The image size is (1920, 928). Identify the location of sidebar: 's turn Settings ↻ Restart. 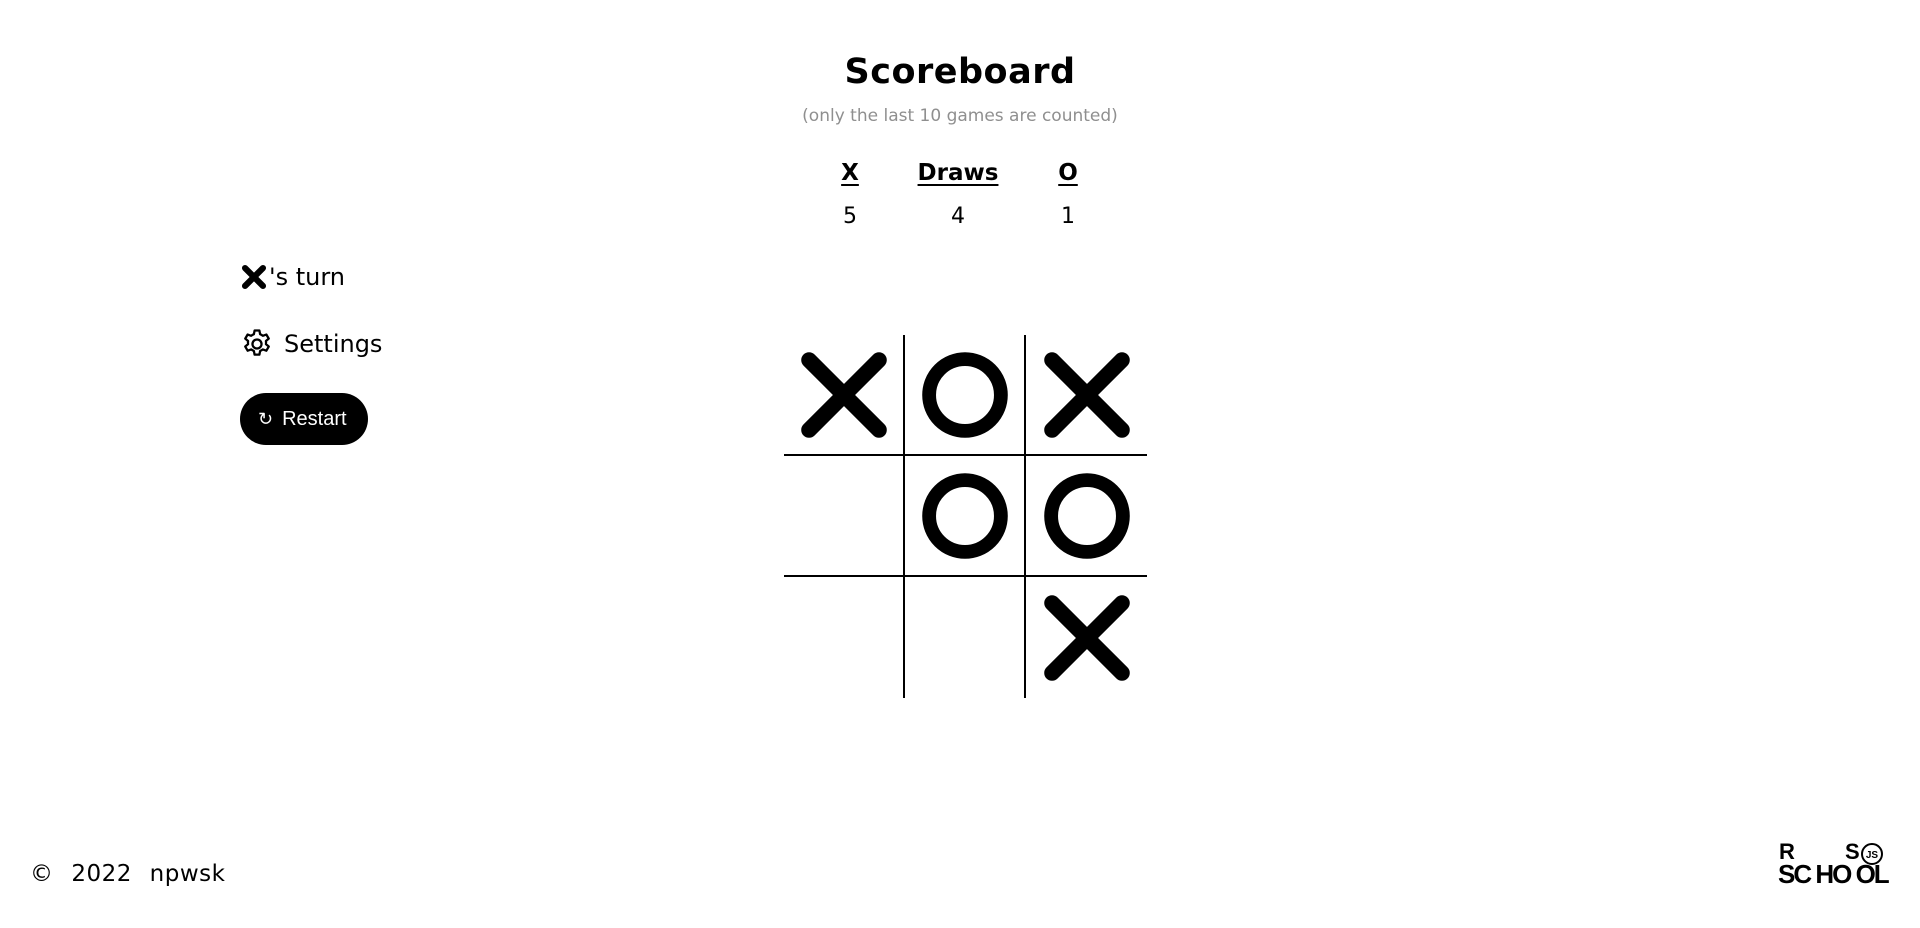
(311, 351).